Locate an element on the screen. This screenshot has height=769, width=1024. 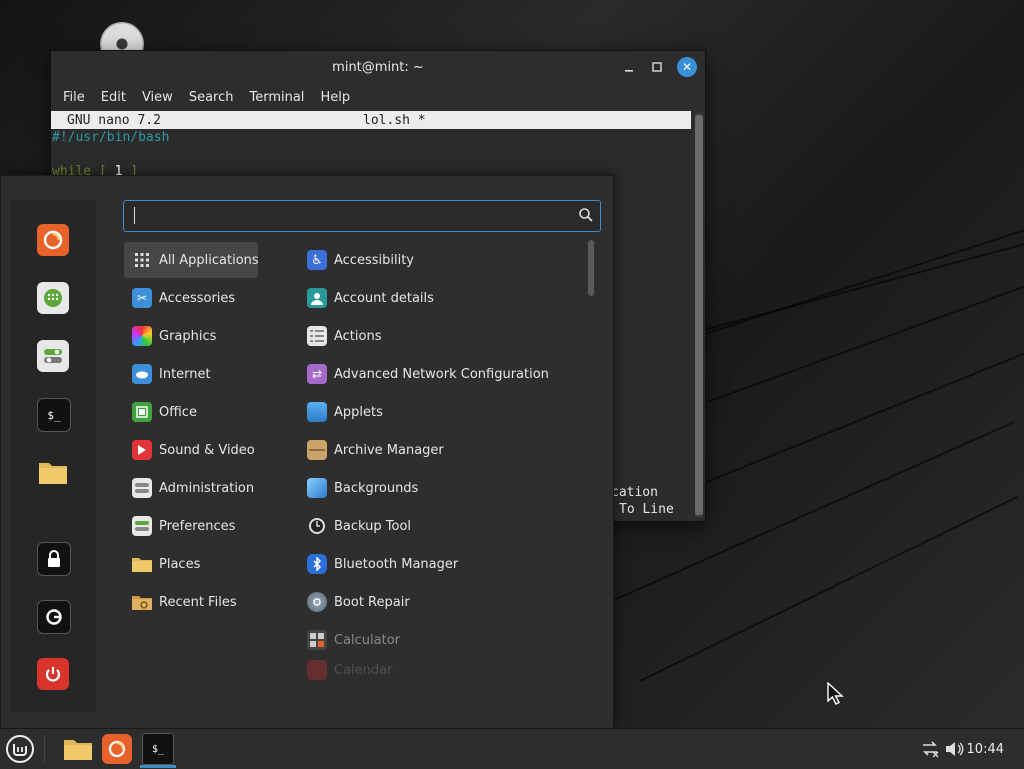
app-label: Bluetooth Manager is located at coordinates (396, 564).